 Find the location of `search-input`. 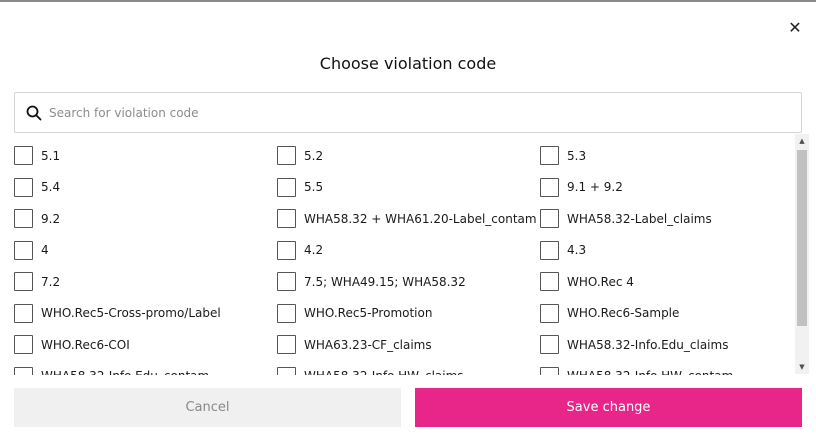

search-input is located at coordinates (425, 112).